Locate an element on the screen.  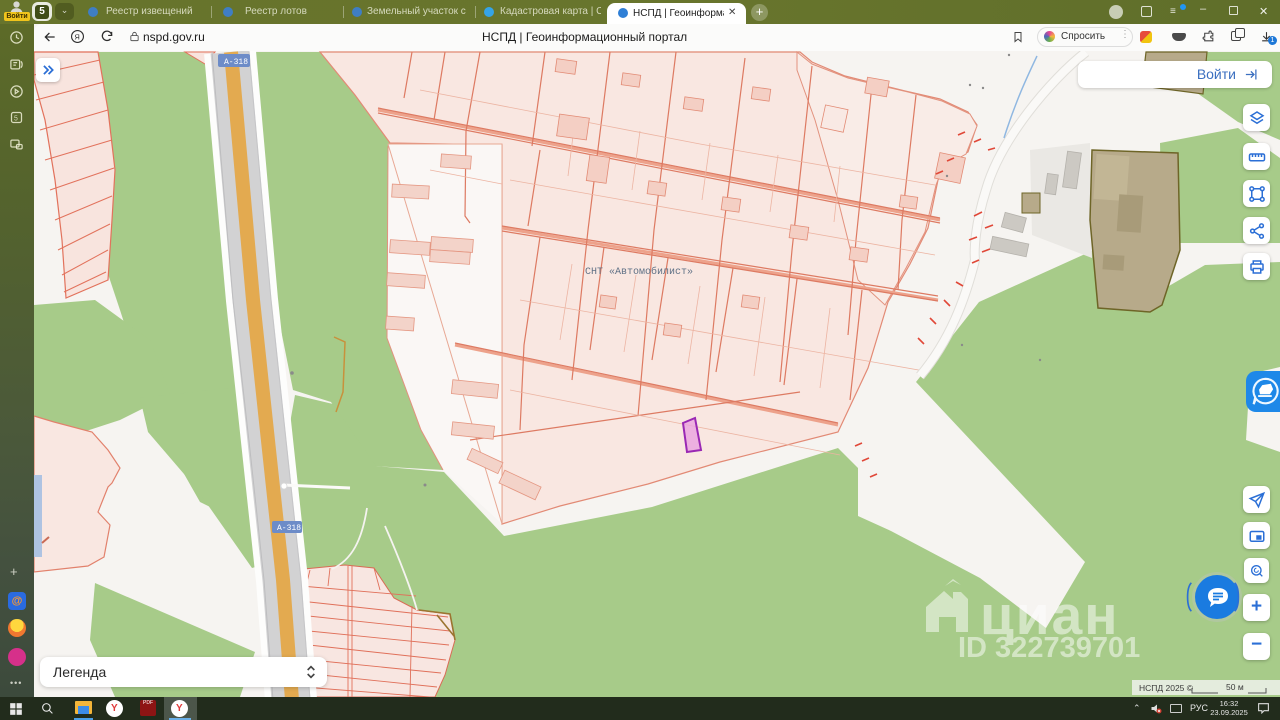
svg-text: Я is located at coordinates (76, 36).